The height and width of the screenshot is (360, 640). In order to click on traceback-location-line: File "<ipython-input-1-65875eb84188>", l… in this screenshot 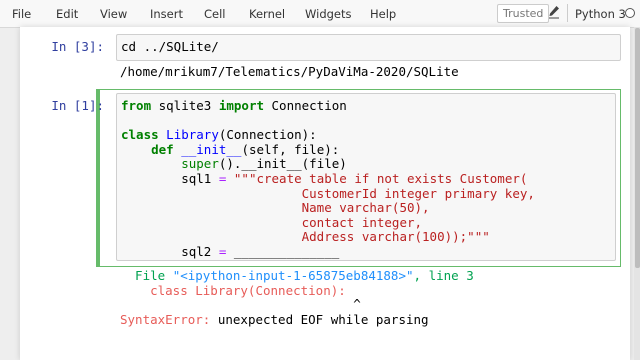, I will do `click(297, 275)`.